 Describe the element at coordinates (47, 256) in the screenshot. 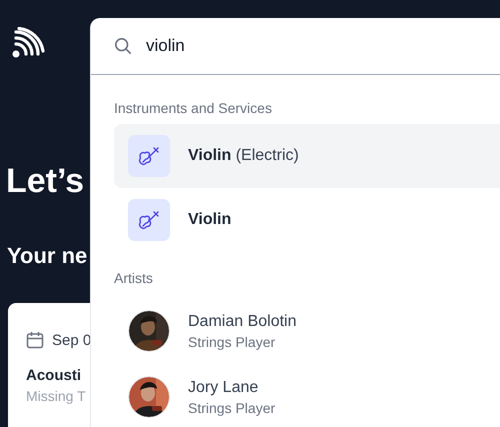

I see `section-heading: Your ne` at that location.